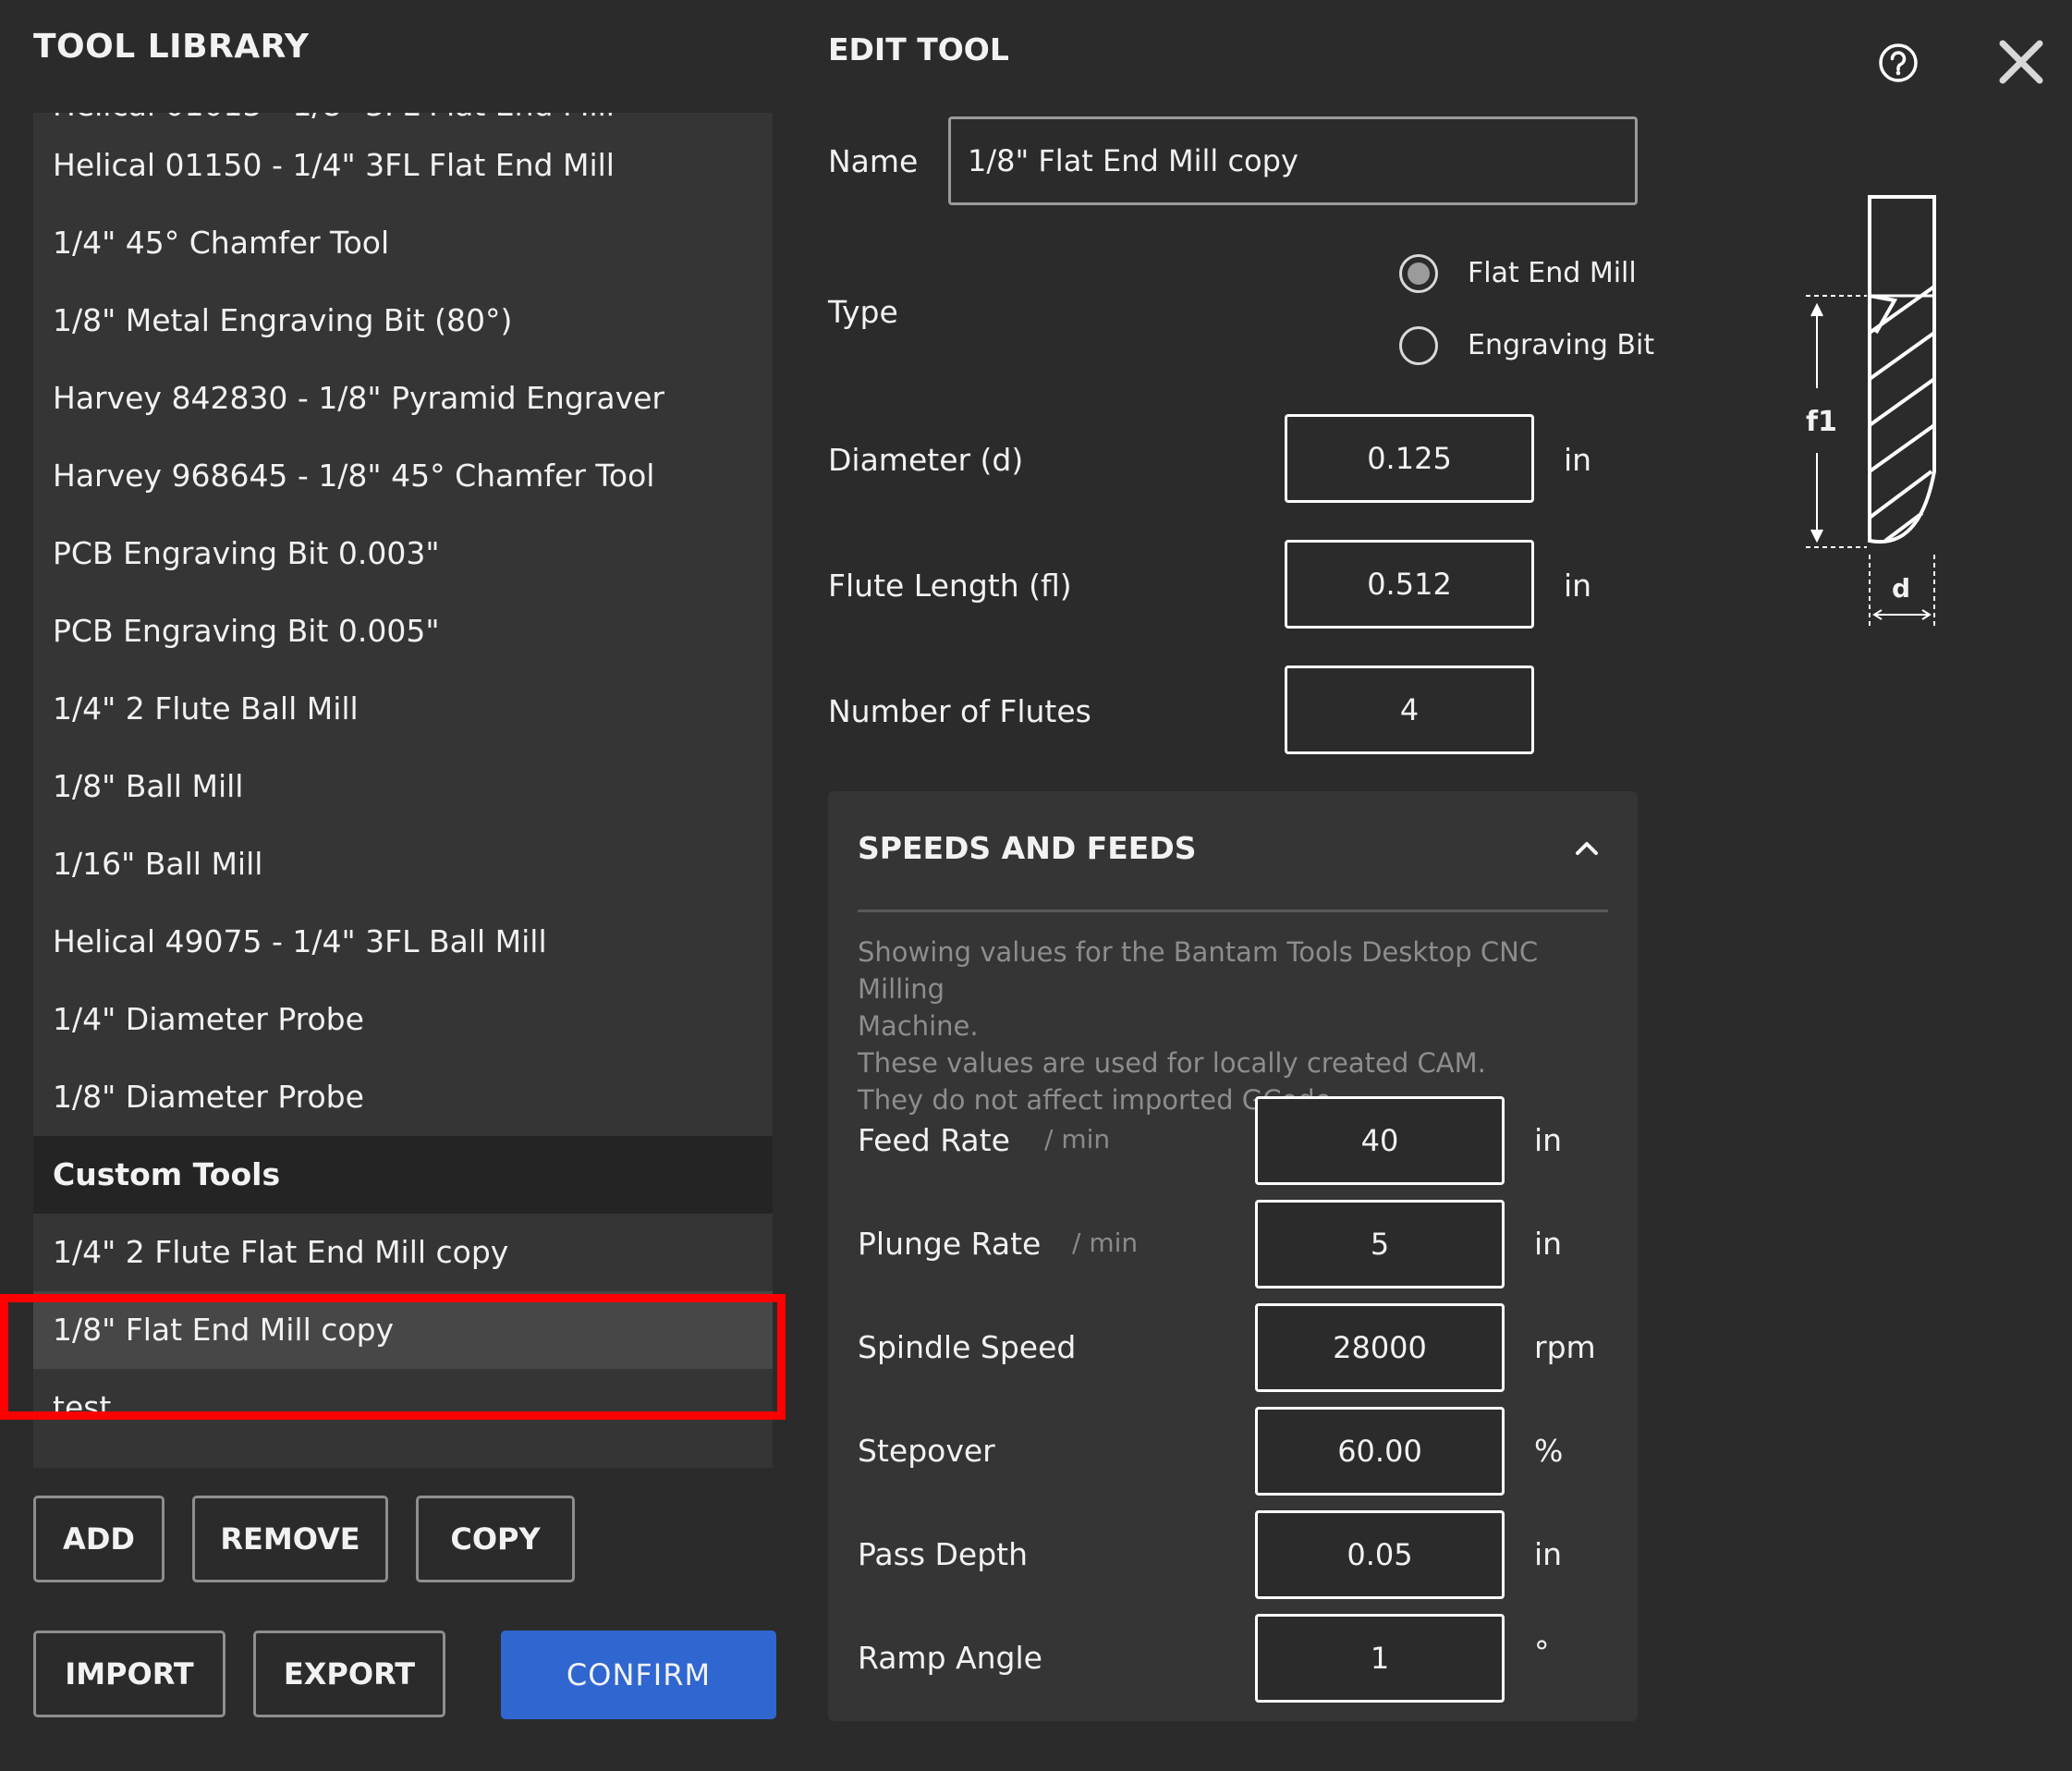  Describe the element at coordinates (403, 165) in the screenshot. I see `list-item: Helical 01150 - 1/4" 3FL Flat End Mill` at that location.